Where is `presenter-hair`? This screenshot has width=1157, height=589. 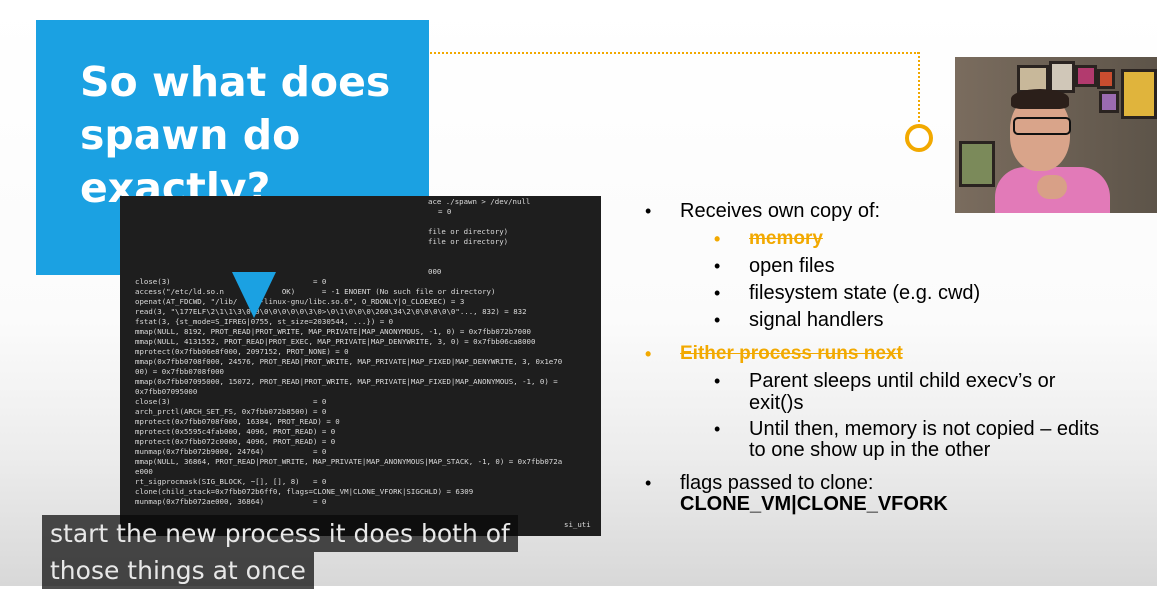 presenter-hair is located at coordinates (1040, 99).